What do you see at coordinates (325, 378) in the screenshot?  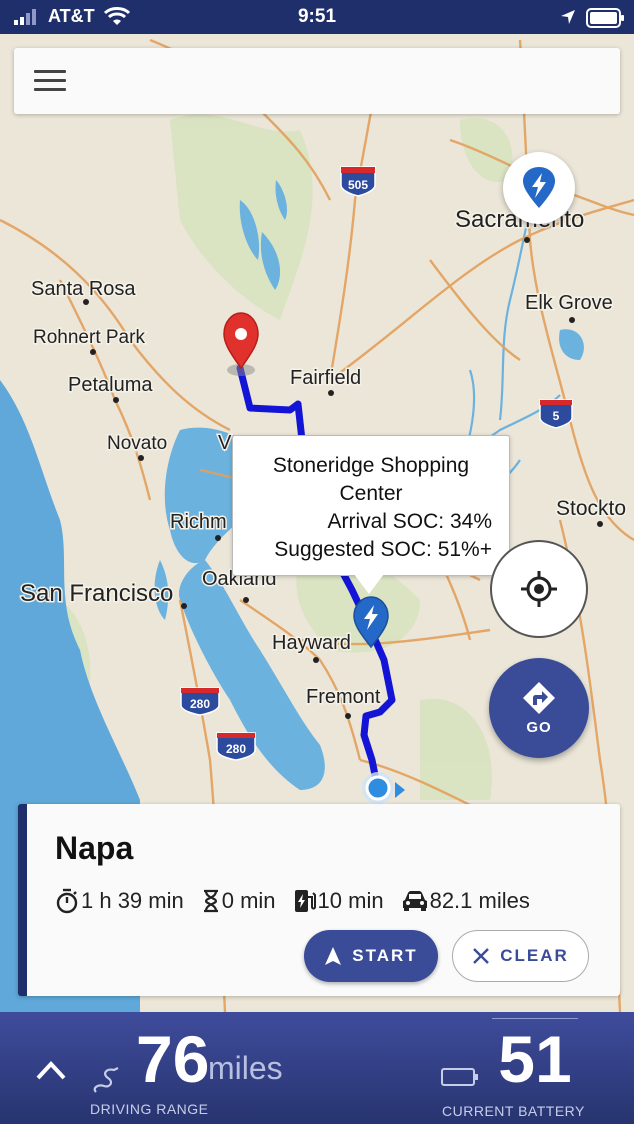 I see `map-label-fairfield: Fairfield` at bounding box center [325, 378].